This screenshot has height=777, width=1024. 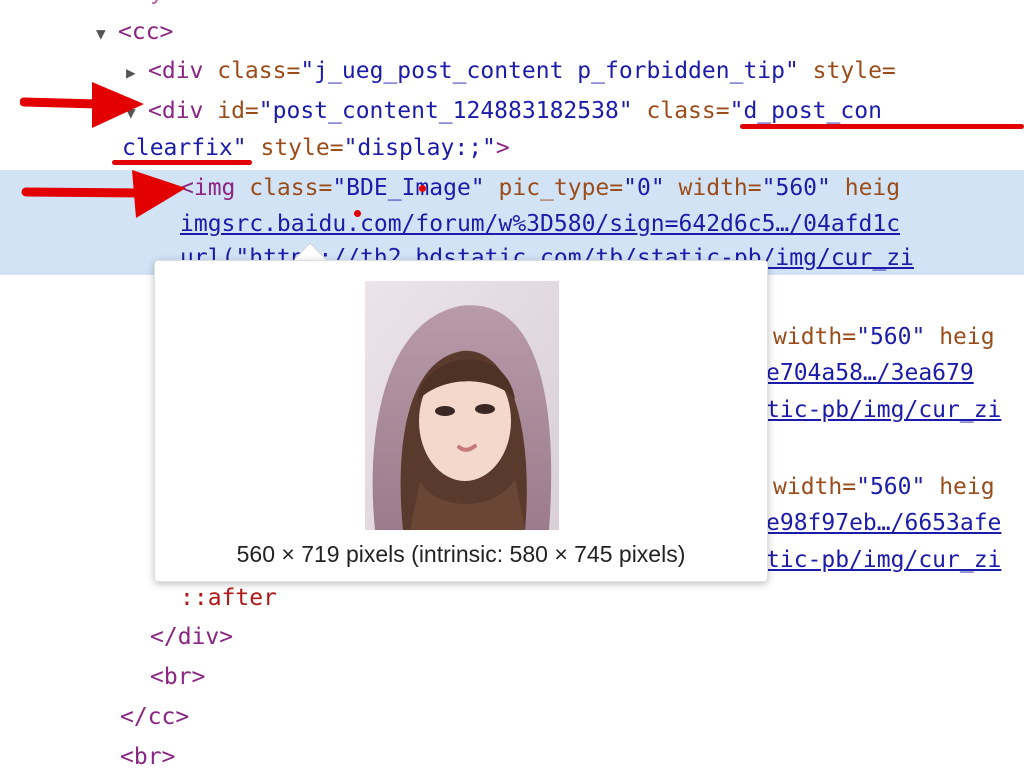 What do you see at coordinates (884, 337) in the screenshot?
I see `dom-node-img-2: width="560" heig` at bounding box center [884, 337].